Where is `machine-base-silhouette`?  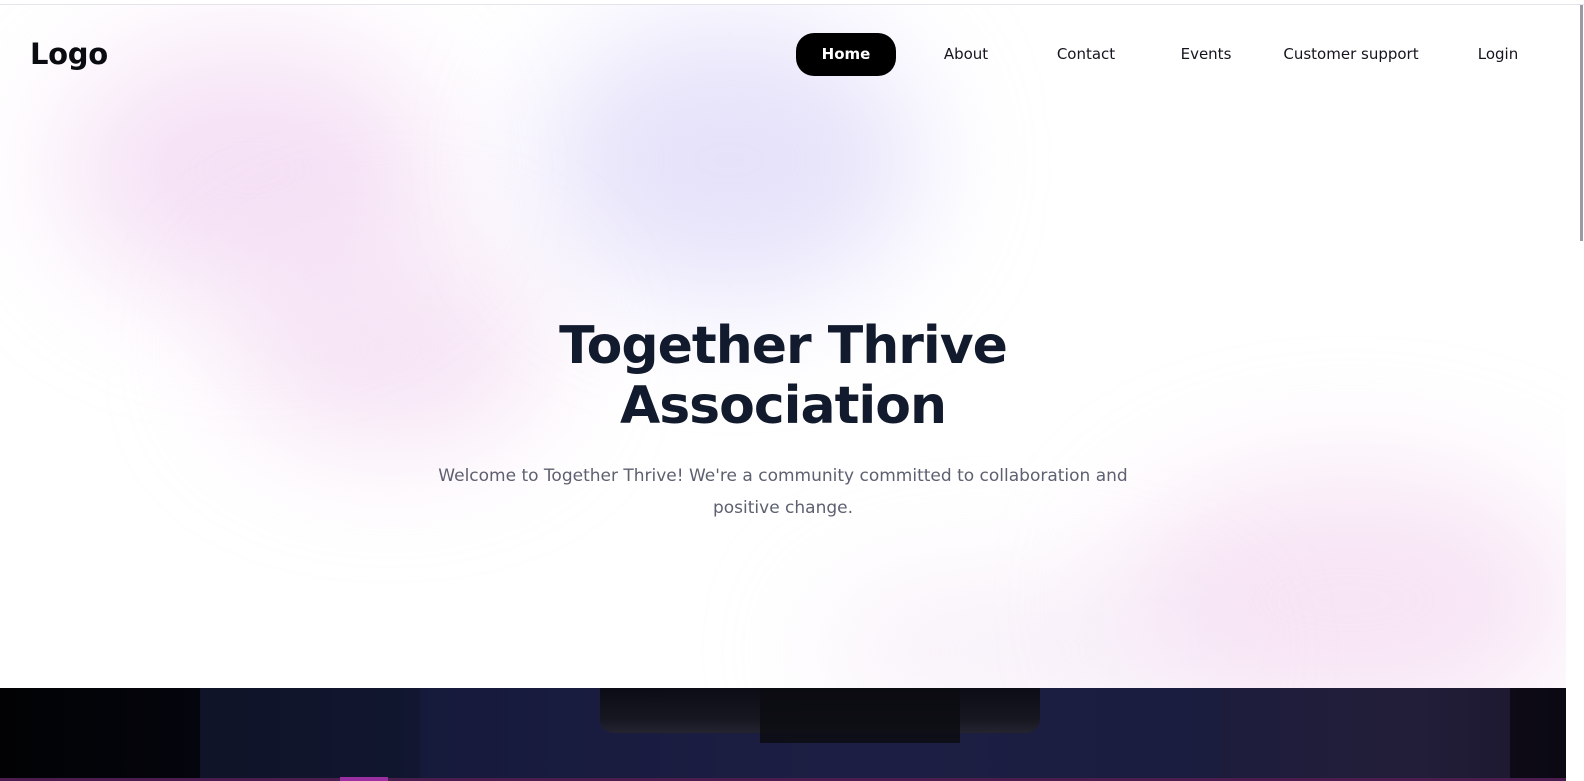
machine-base-silhouette is located at coordinates (860, 715).